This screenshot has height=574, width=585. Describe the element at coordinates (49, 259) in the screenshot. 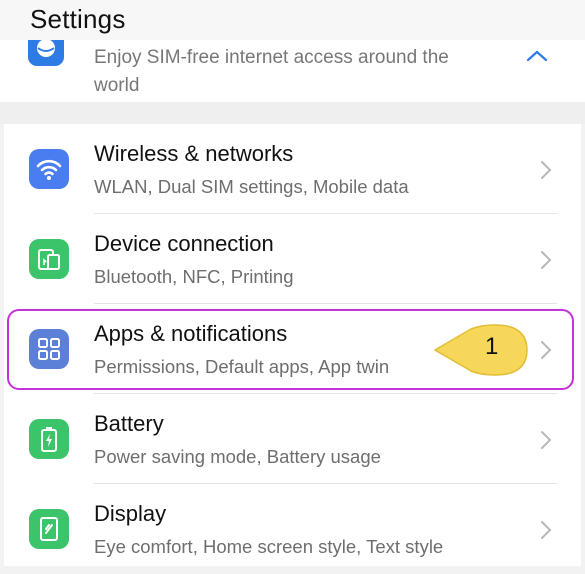

I see `device-connection-icon` at that location.